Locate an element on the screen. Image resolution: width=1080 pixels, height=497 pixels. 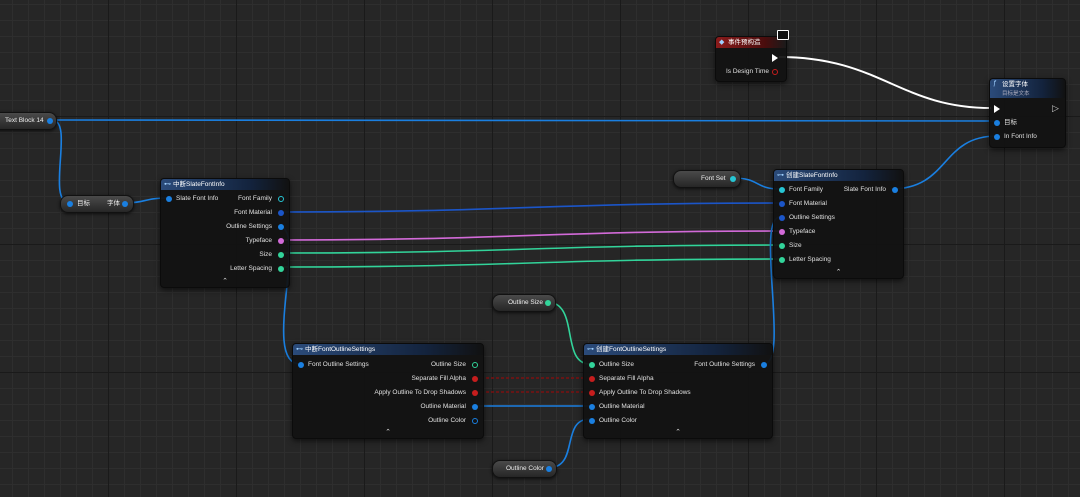
make-outline-title: 创建FontOutlineSettings is located at coordinates (631, 349).